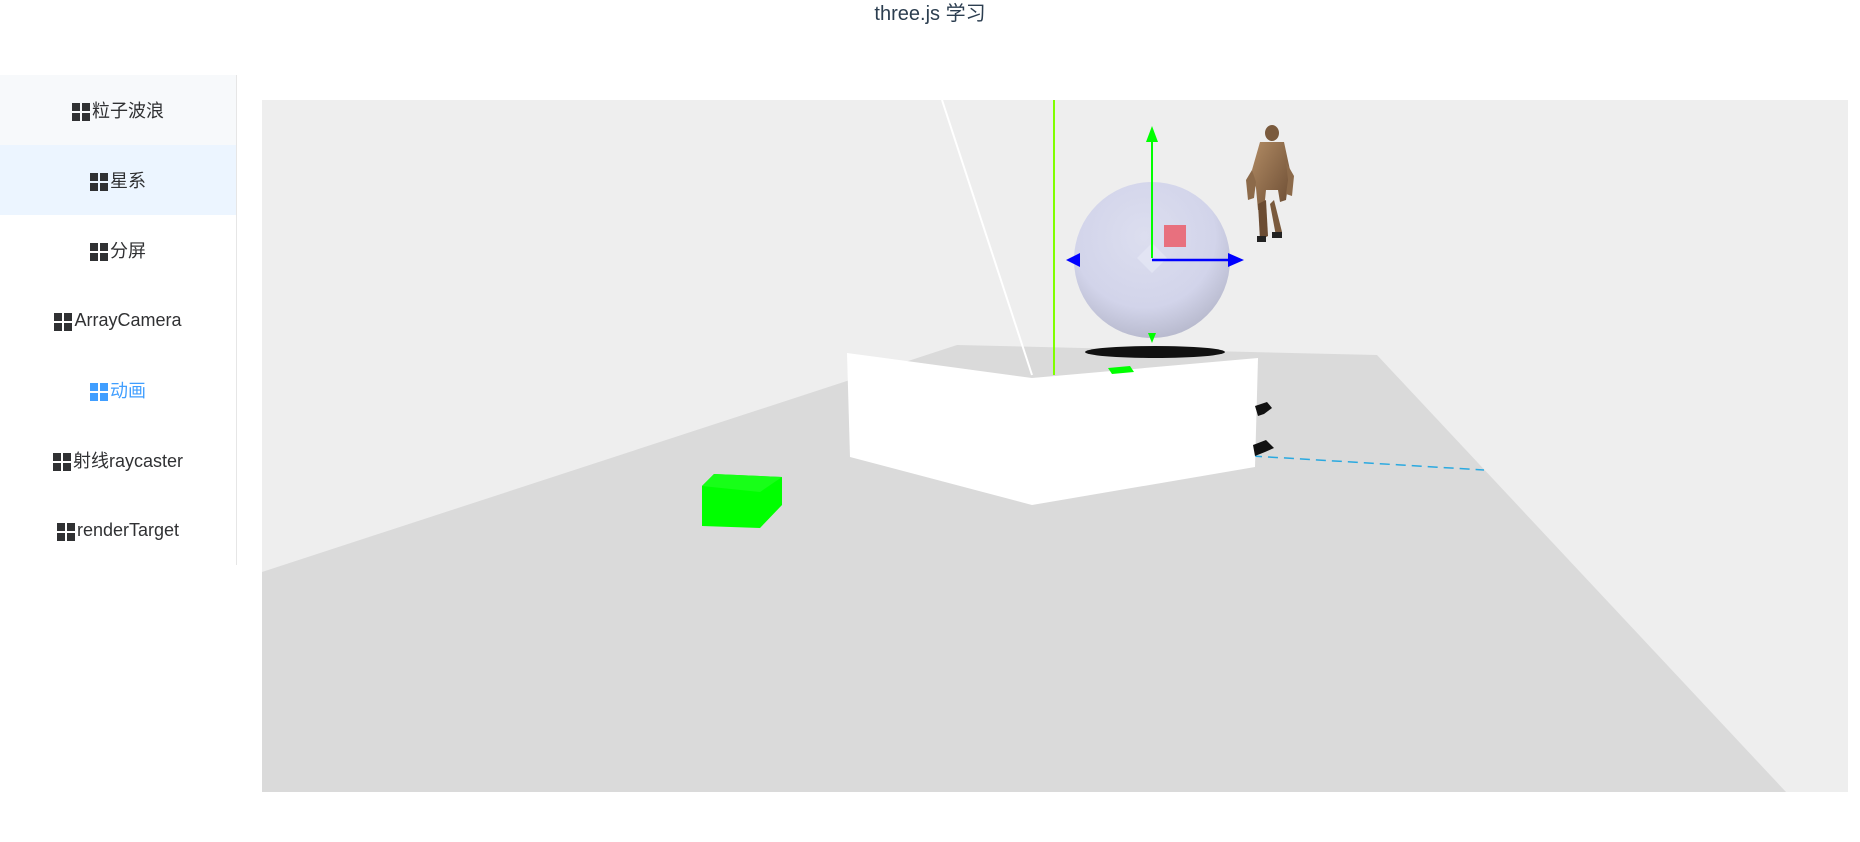 This screenshot has height=842, width=1860. I want to click on sidebar-item-label: 星系, so click(128, 181).